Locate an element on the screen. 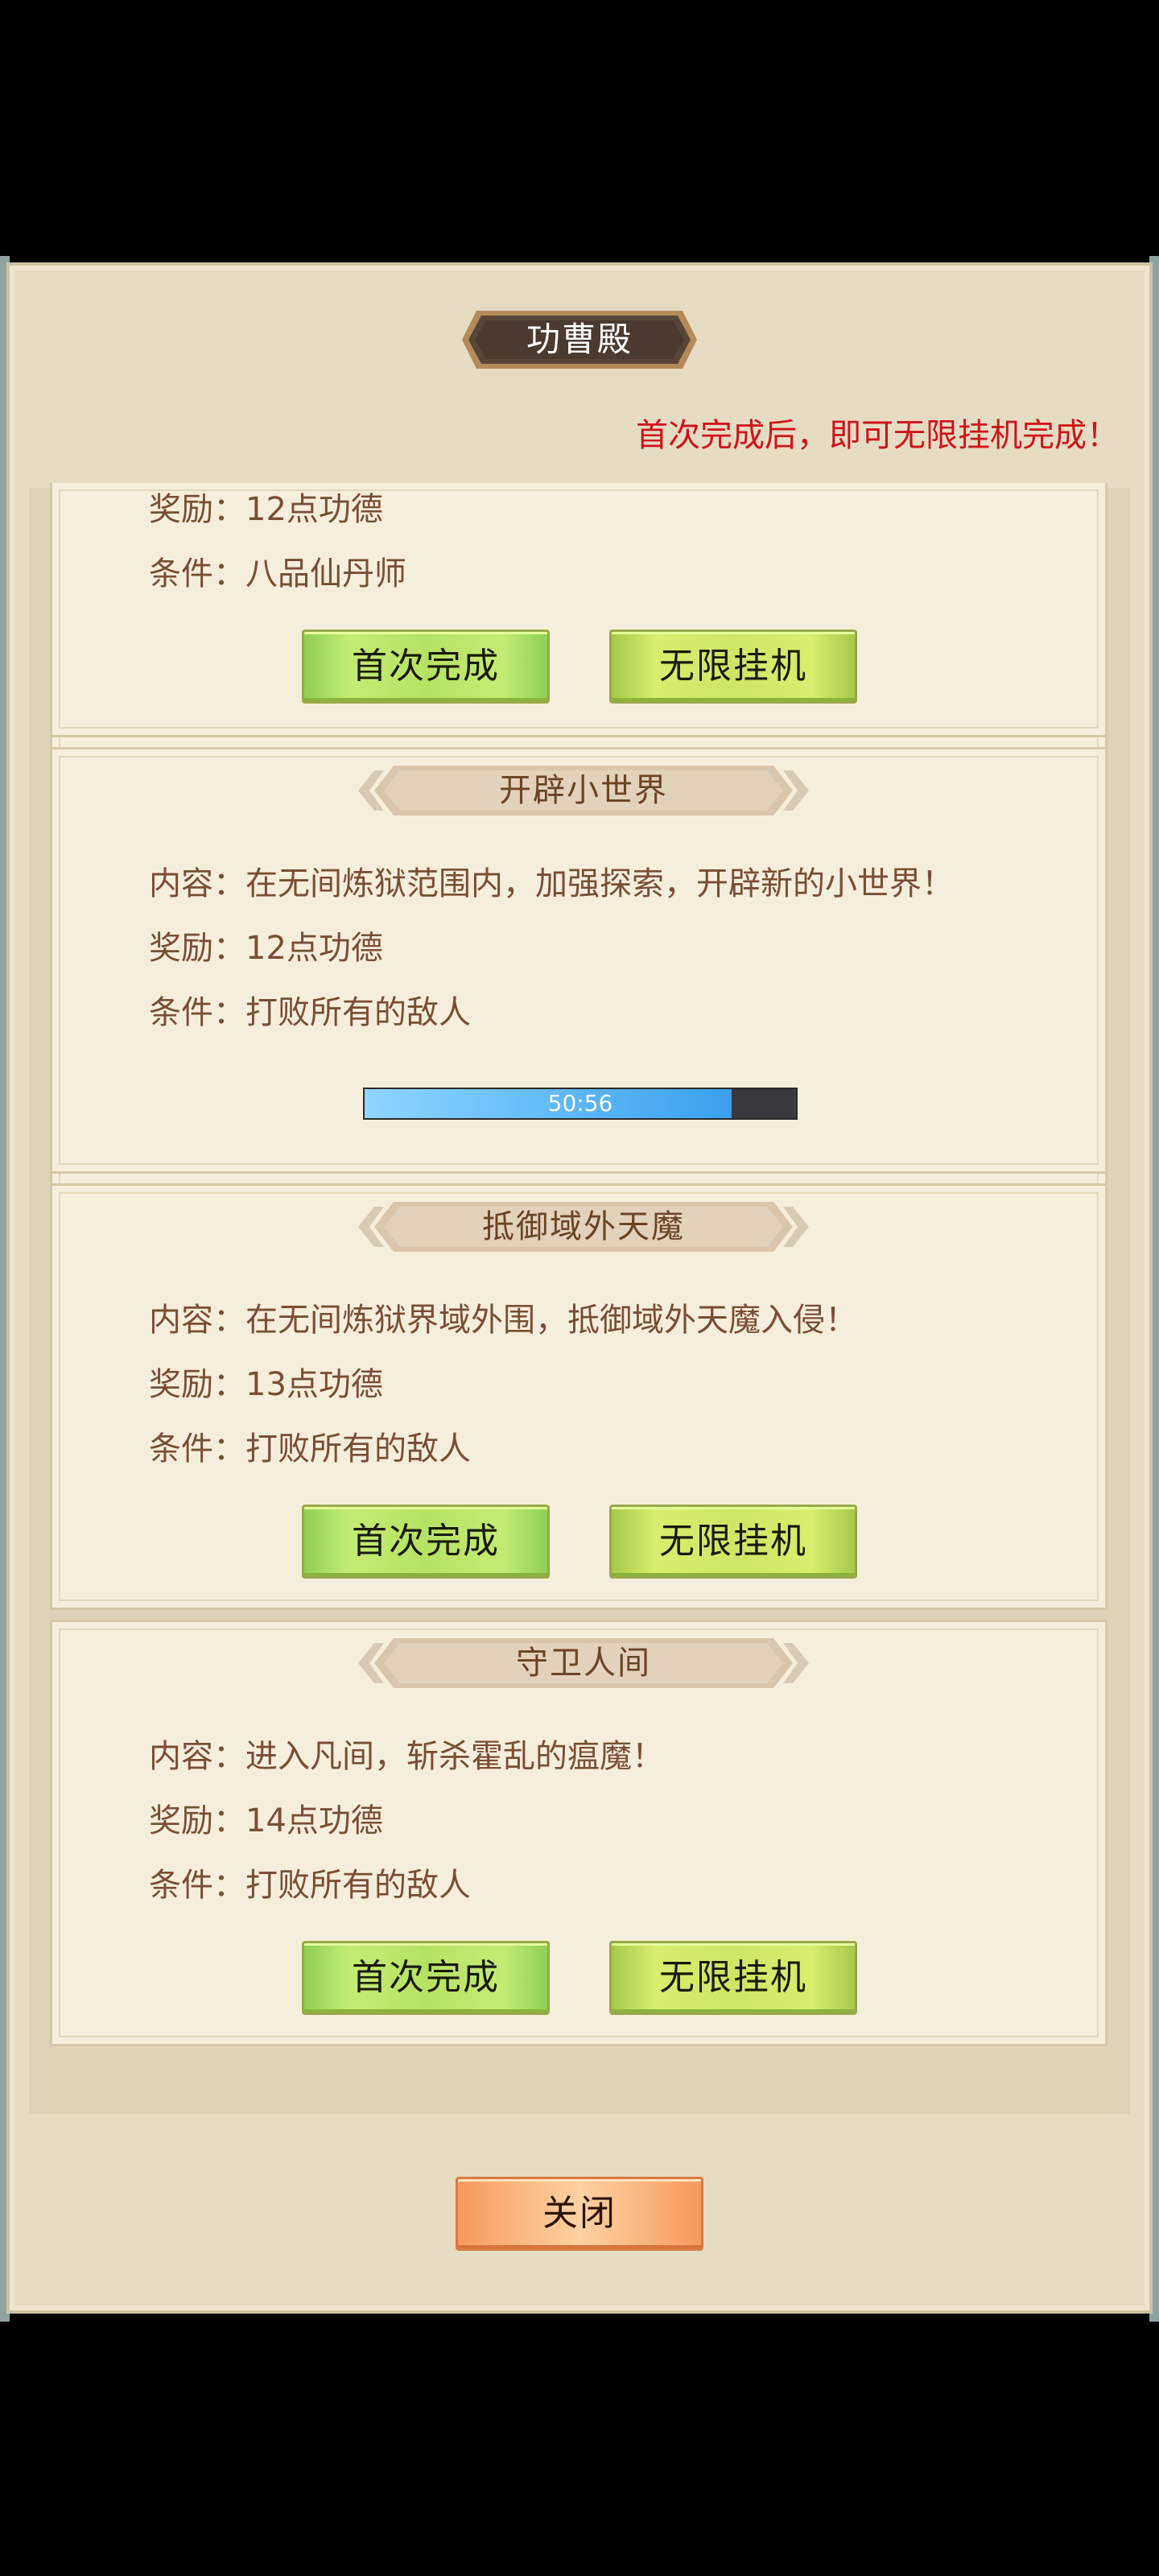  card-title: 抵御域外天魔 is located at coordinates (583, 1226).